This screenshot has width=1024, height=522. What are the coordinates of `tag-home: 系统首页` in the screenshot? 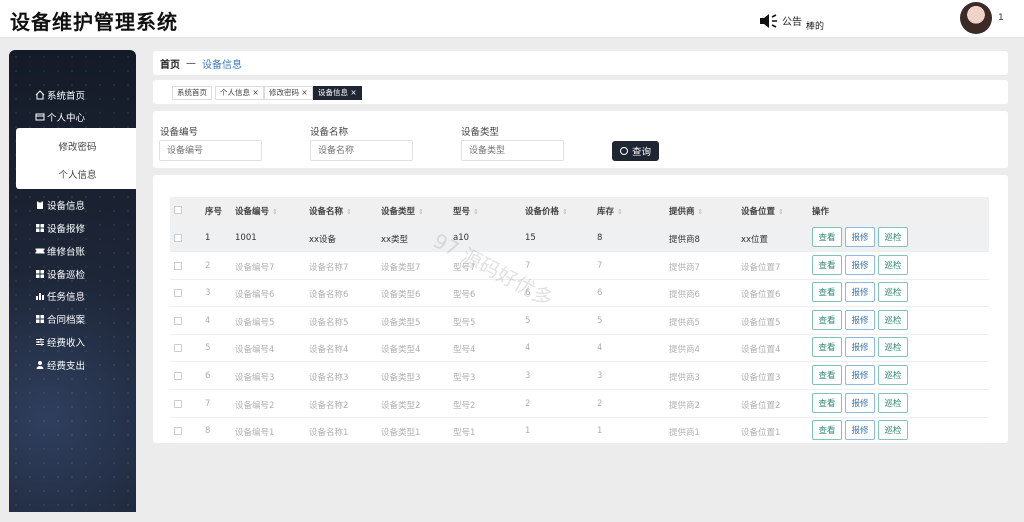 It's located at (192, 93).